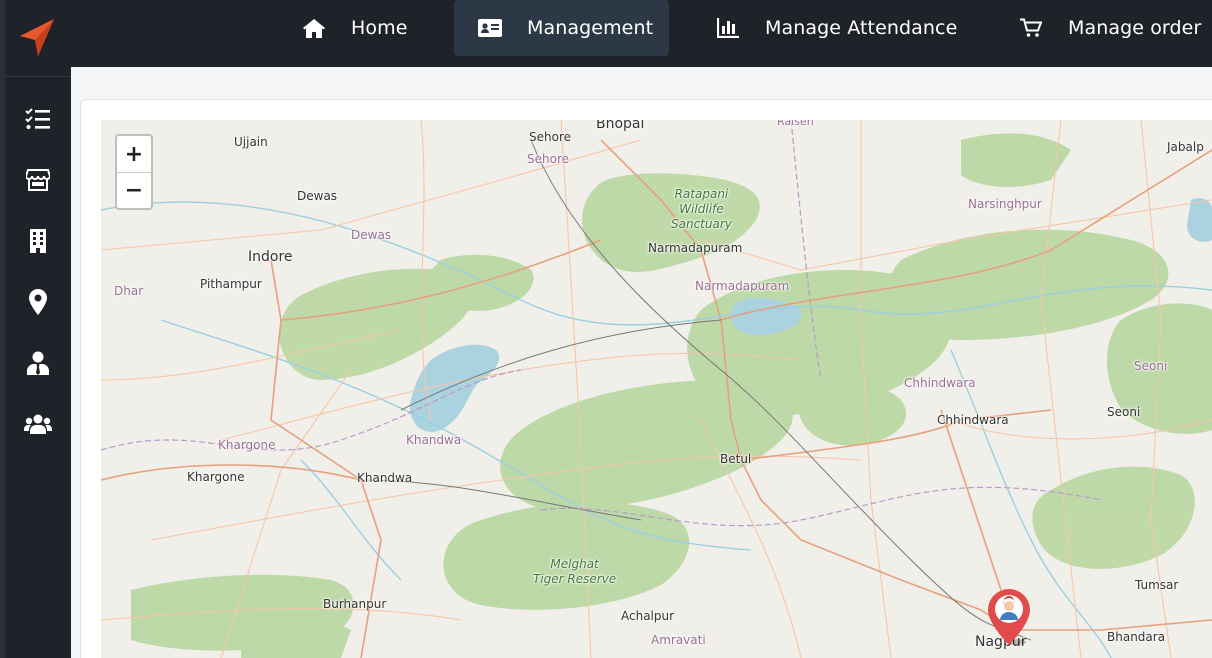  I want to click on zoom-control: + −, so click(134, 172).